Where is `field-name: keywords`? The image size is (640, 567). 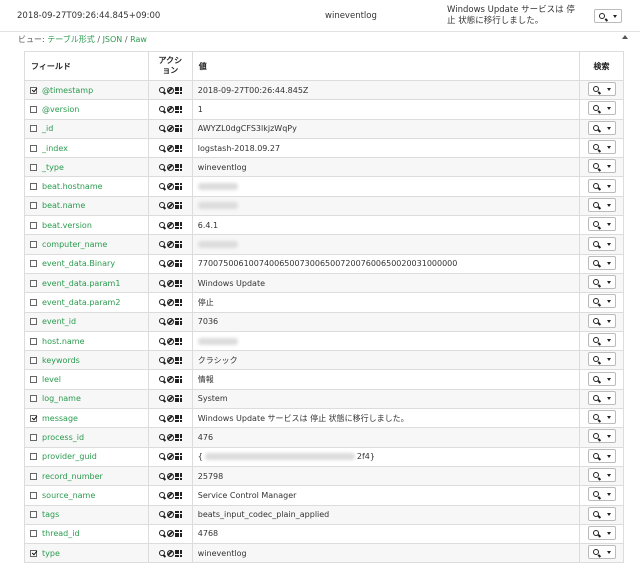
field-name: keywords is located at coordinates (61, 360).